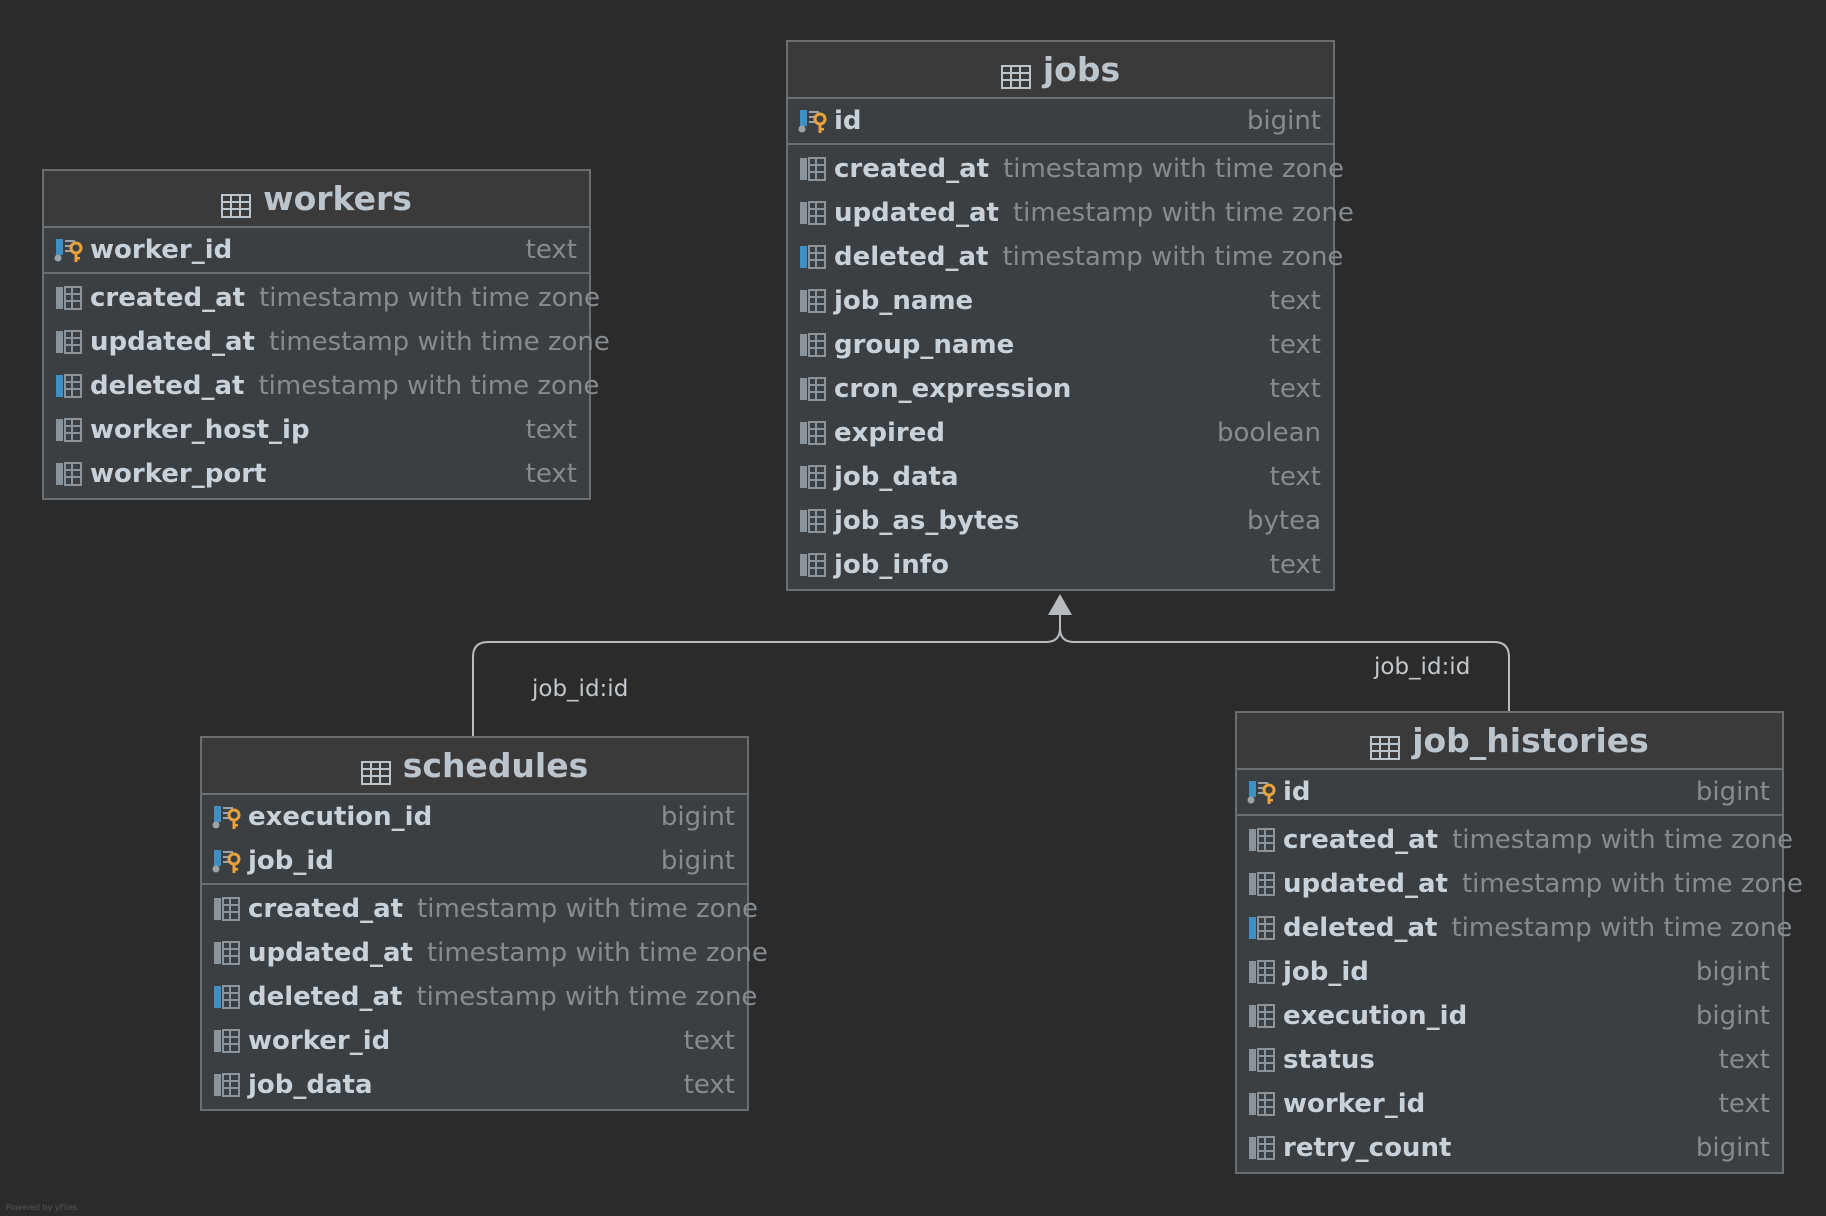  Describe the element at coordinates (1060, 70) in the screenshot. I see `table-header: jobs` at that location.